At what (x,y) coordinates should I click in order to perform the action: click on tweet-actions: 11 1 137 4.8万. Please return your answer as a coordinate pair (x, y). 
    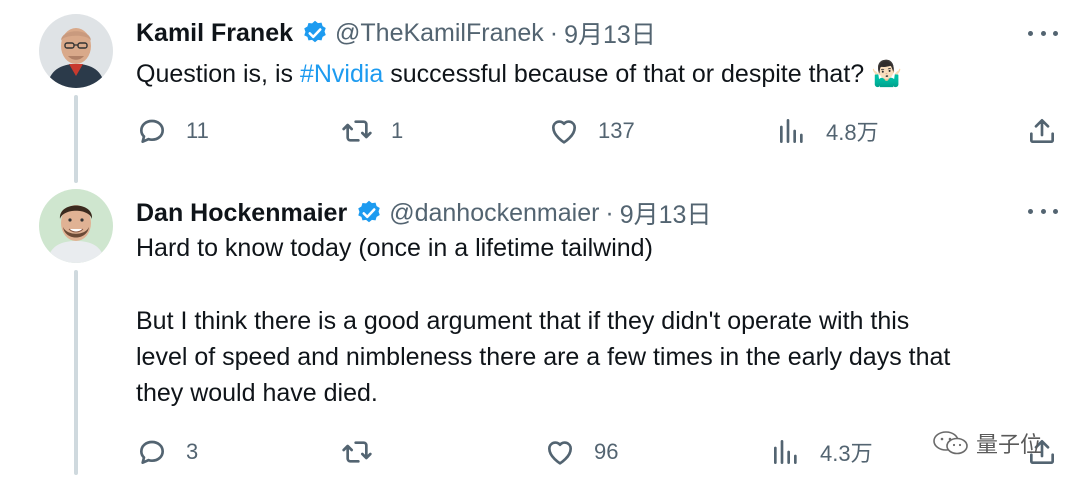
    Looking at the image, I should click on (598, 131).